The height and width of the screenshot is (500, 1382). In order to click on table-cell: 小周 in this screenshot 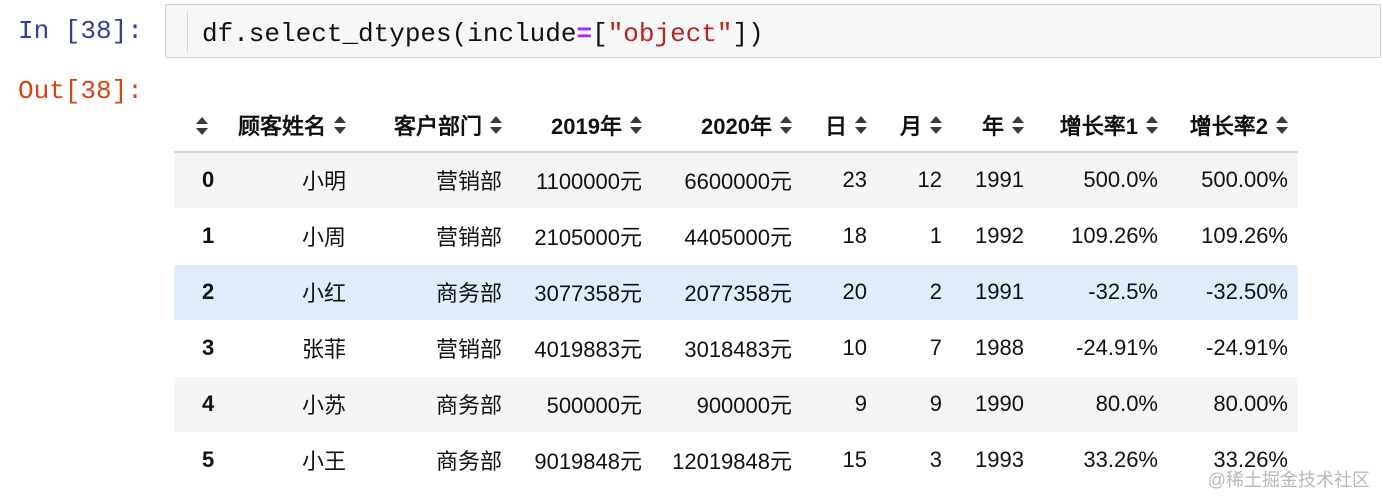, I will do `click(290, 236)`.